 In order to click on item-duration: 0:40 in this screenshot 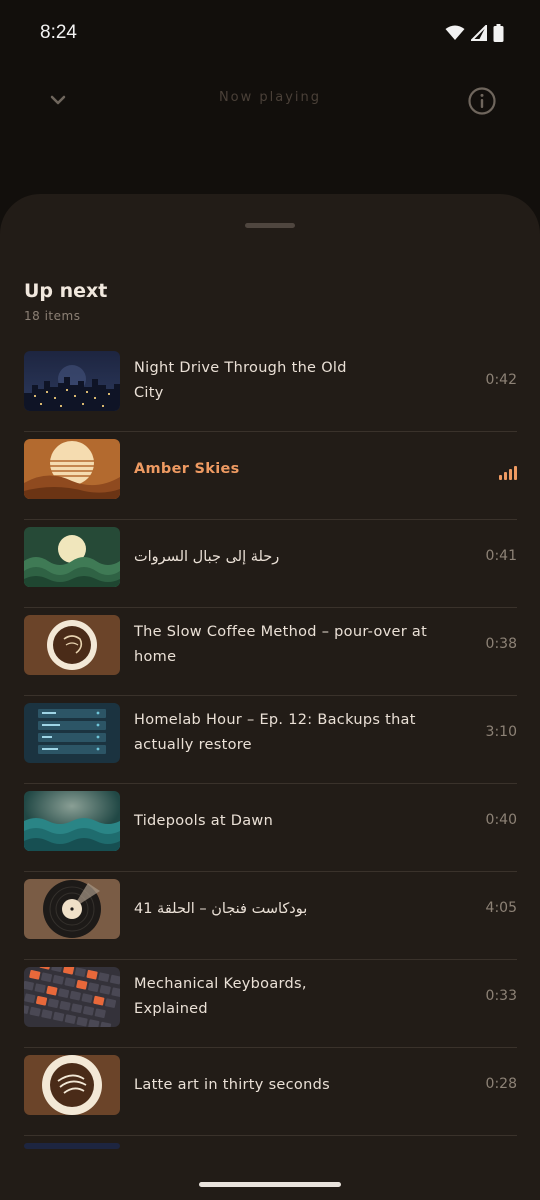, I will do `click(501, 820)`.